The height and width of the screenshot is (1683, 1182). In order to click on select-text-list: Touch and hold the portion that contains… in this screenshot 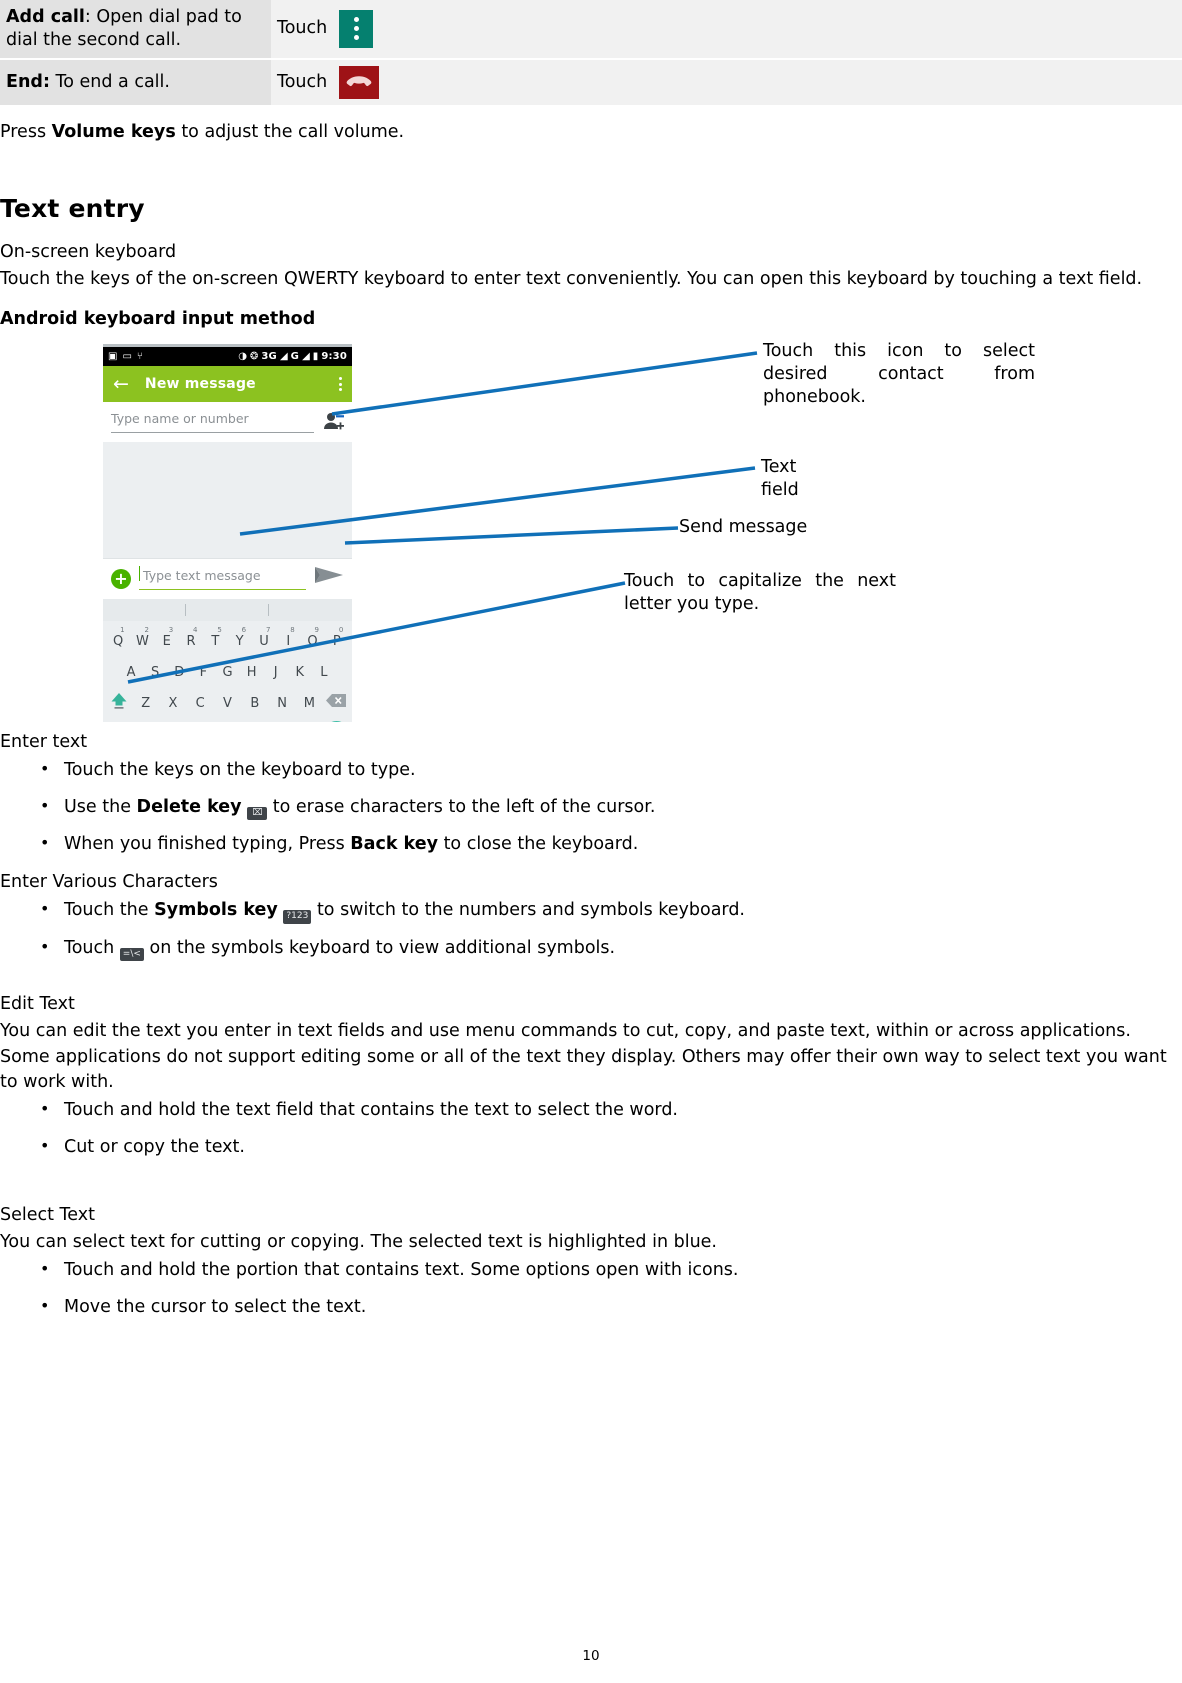, I will do `click(591, 1288)`.